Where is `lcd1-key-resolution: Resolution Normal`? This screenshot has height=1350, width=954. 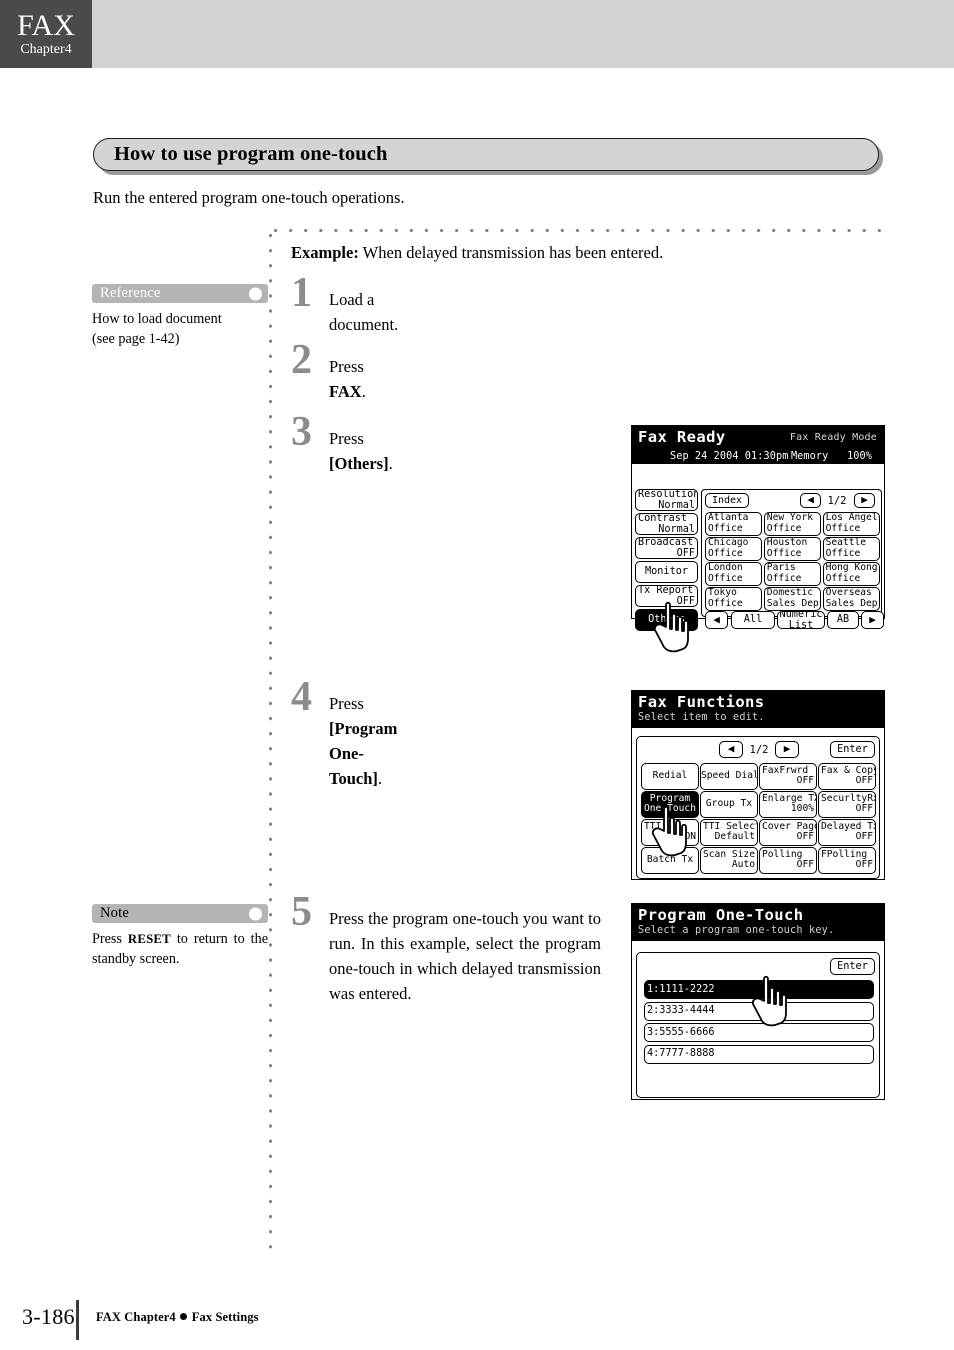
lcd1-key-resolution: Resolution Normal is located at coordinates (666, 500).